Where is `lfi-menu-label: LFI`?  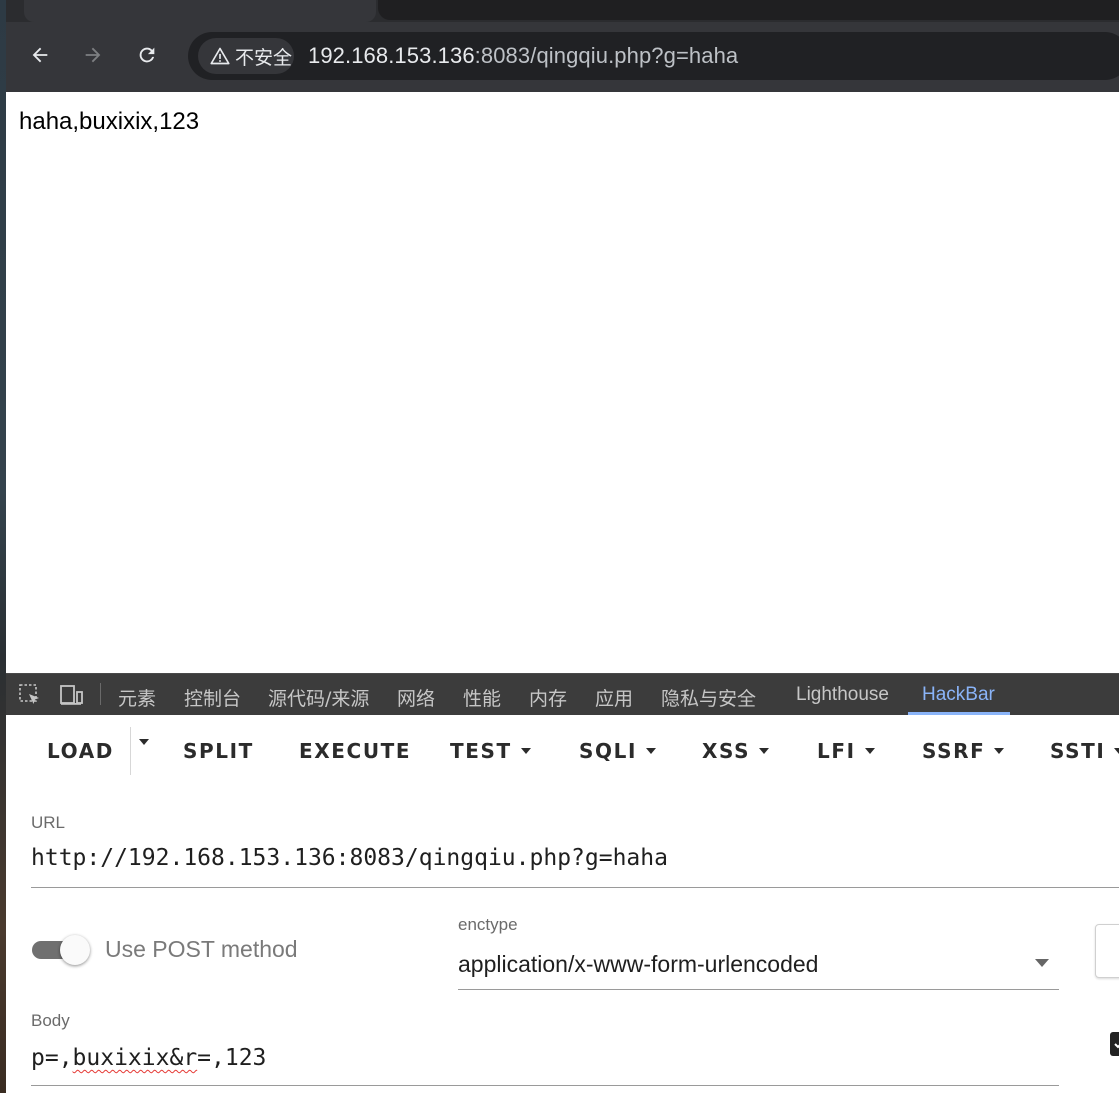
lfi-menu-label: LFI is located at coordinates (836, 751).